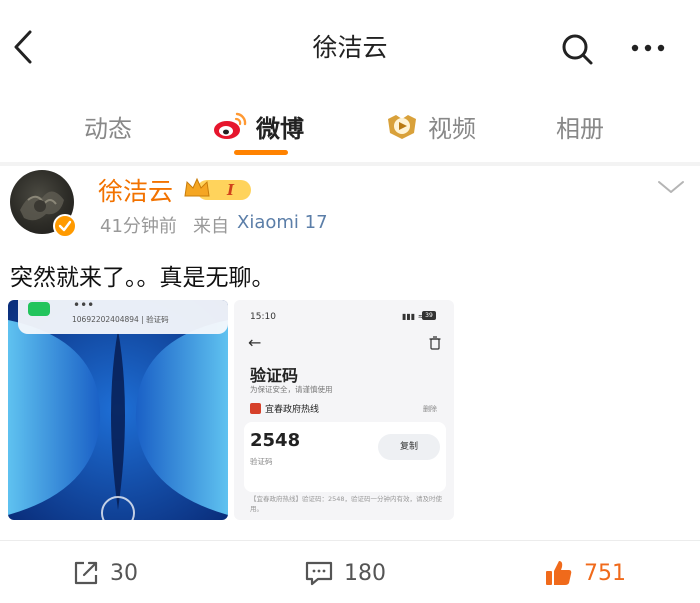 The image size is (700, 603). I want to click on more-dots-icon, so click(648, 48).